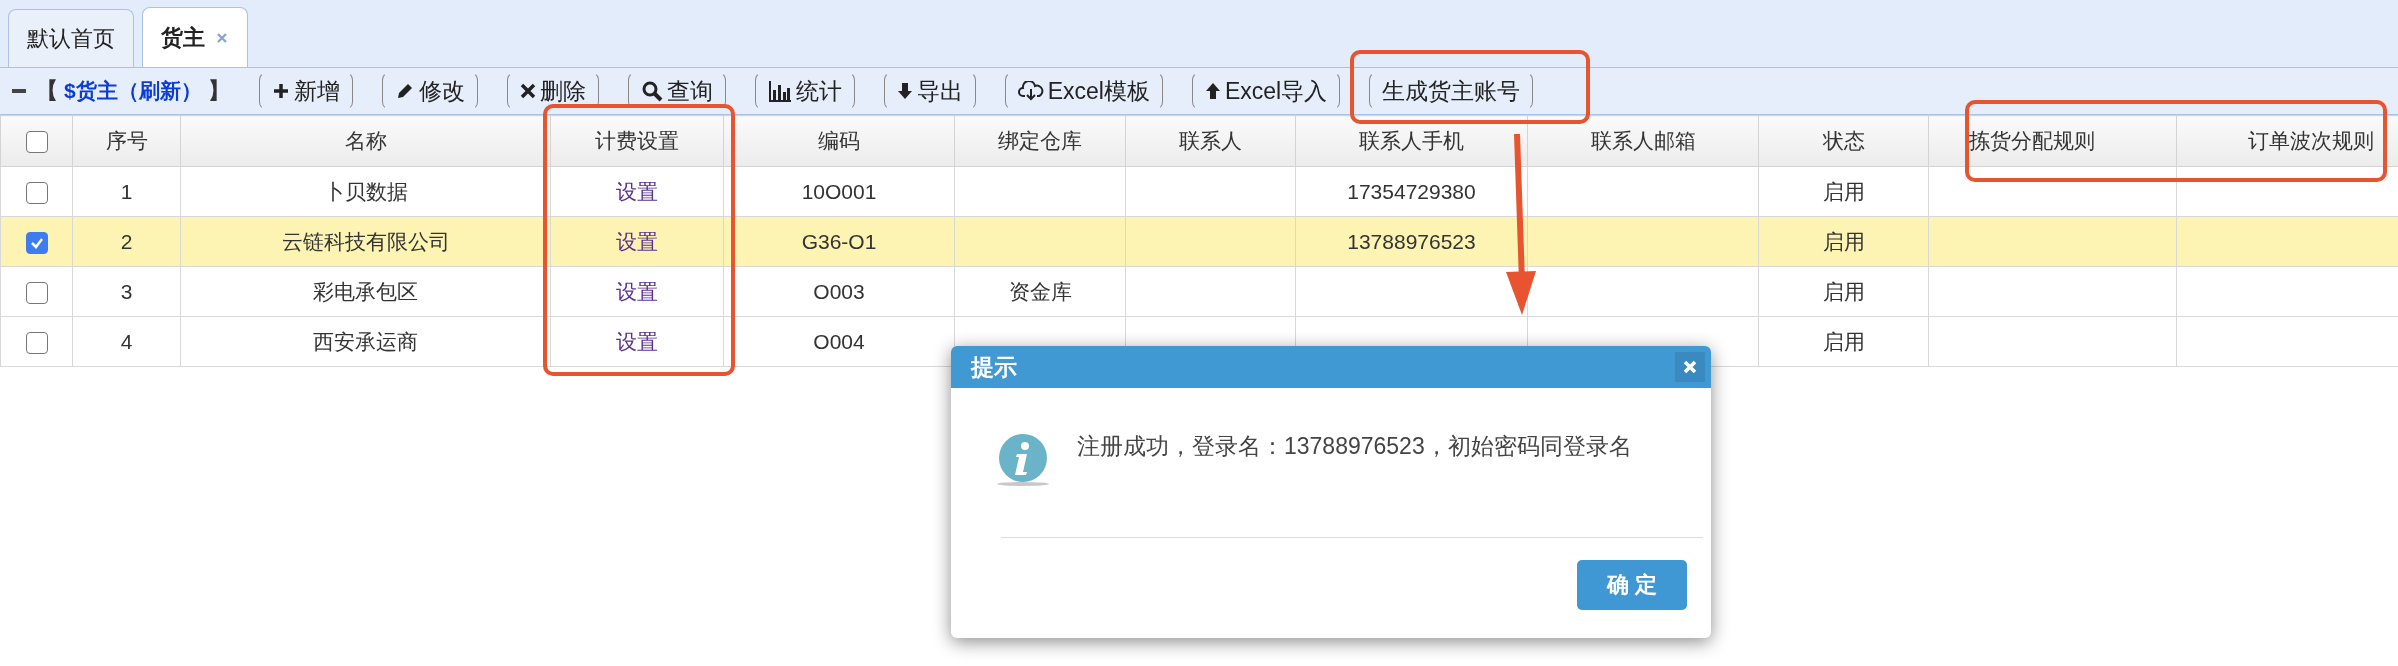 Image resolution: width=2398 pixels, height=666 pixels. Describe the element at coordinates (839, 191) in the screenshot. I see `table-cell: 10O001` at that location.